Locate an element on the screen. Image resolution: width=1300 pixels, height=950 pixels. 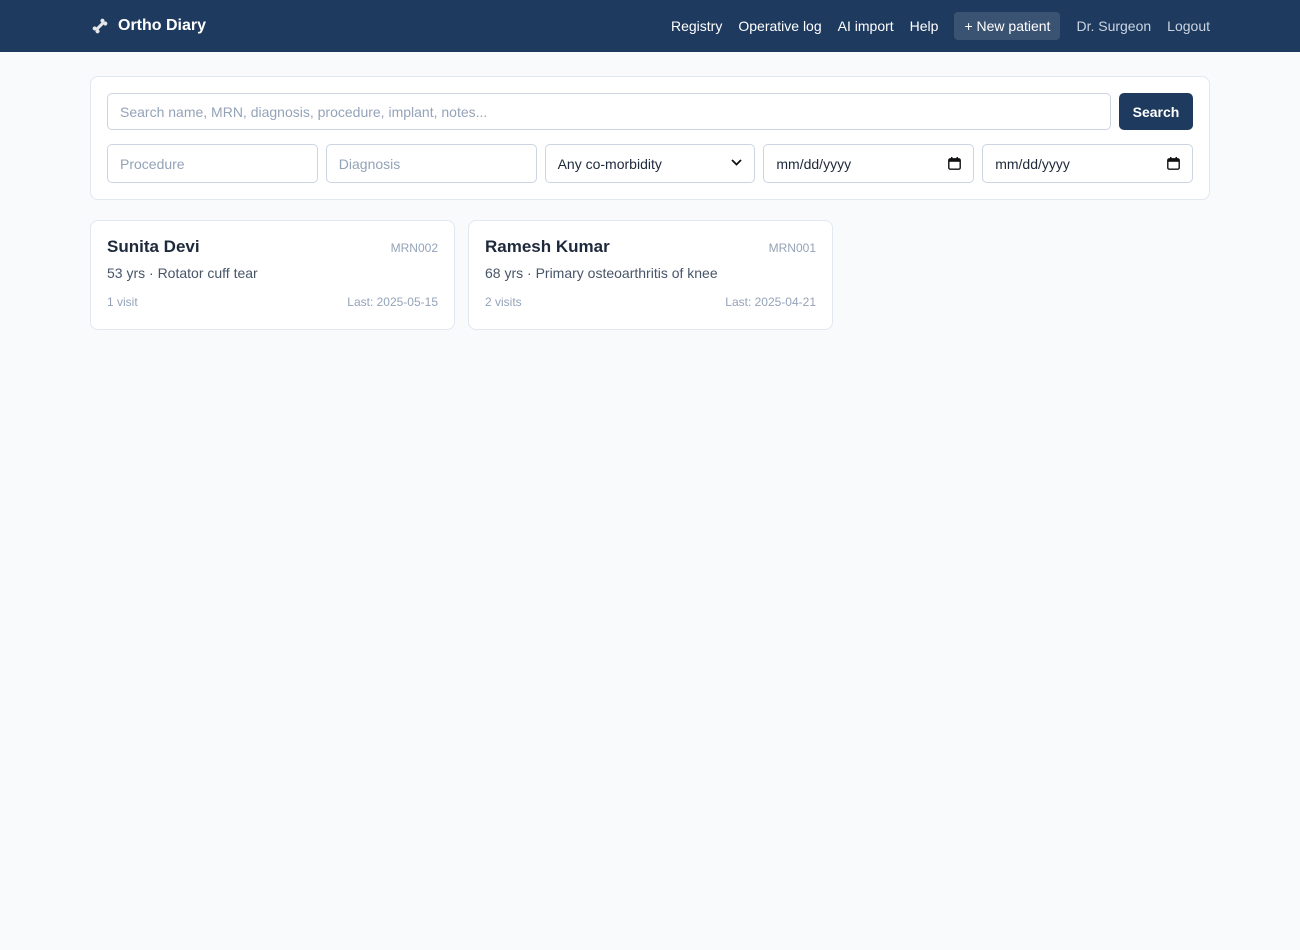
date-to-value: mm/dd/yyyy is located at coordinates (1032, 163).